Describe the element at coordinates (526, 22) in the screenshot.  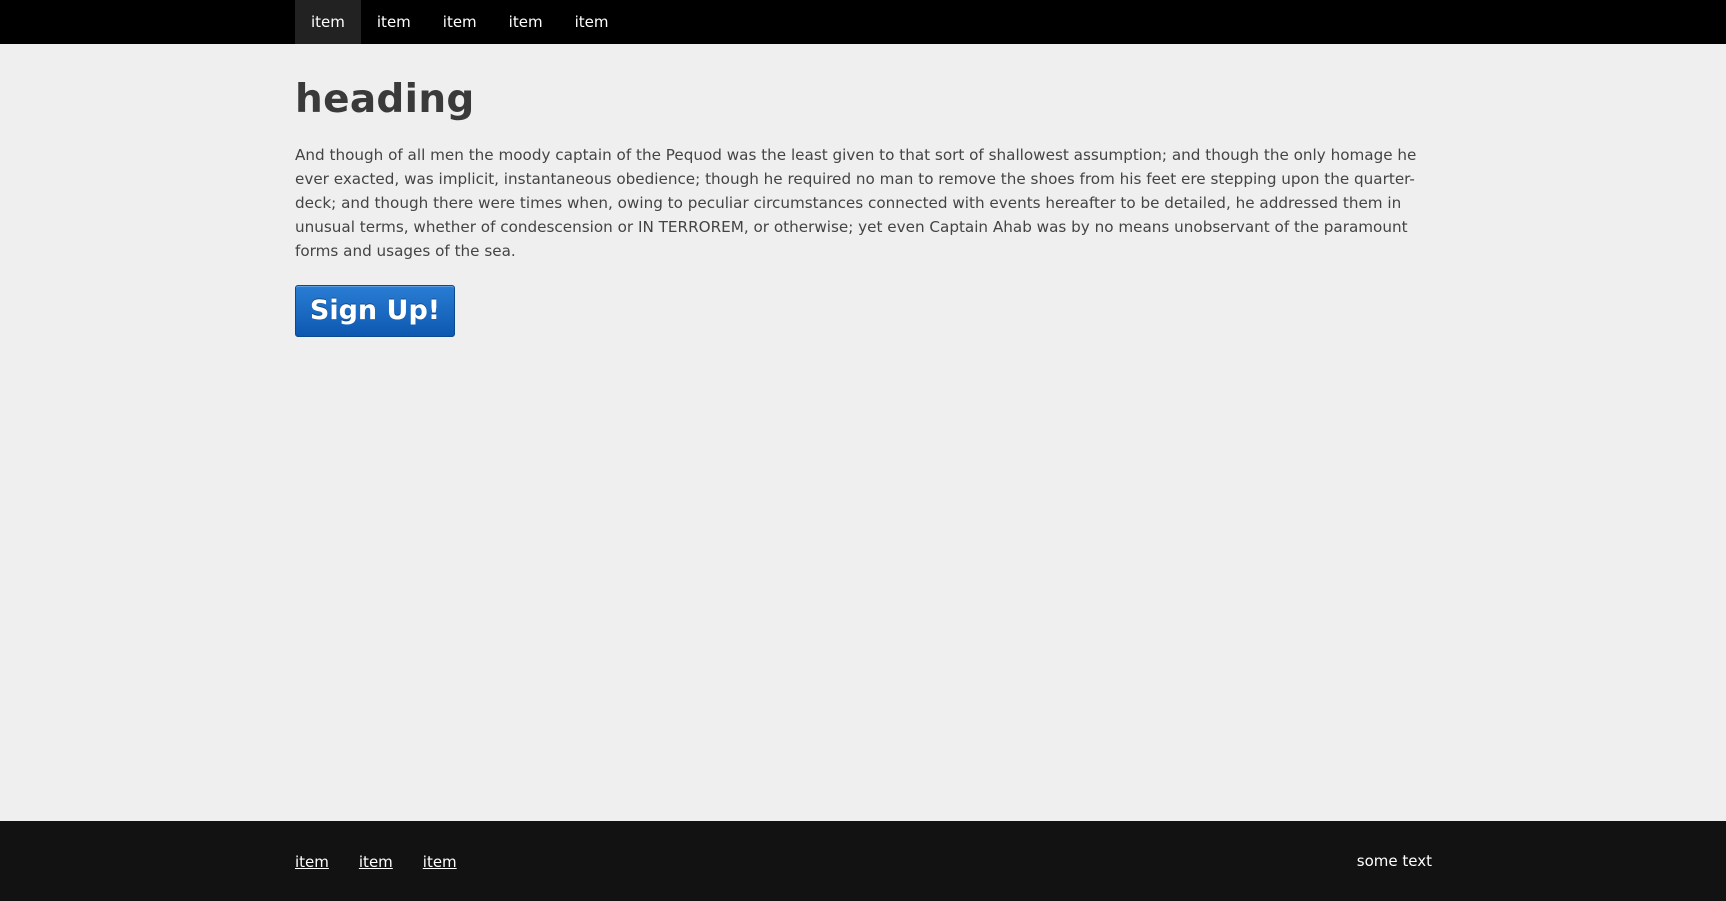
I see `nav-item-4: item` at that location.